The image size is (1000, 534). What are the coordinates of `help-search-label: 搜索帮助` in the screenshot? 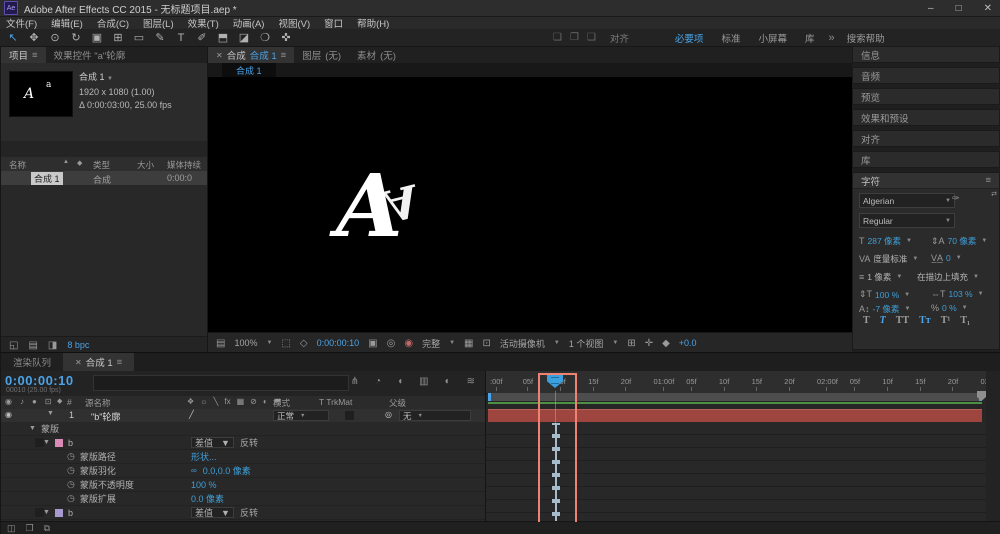 It's located at (866, 38).